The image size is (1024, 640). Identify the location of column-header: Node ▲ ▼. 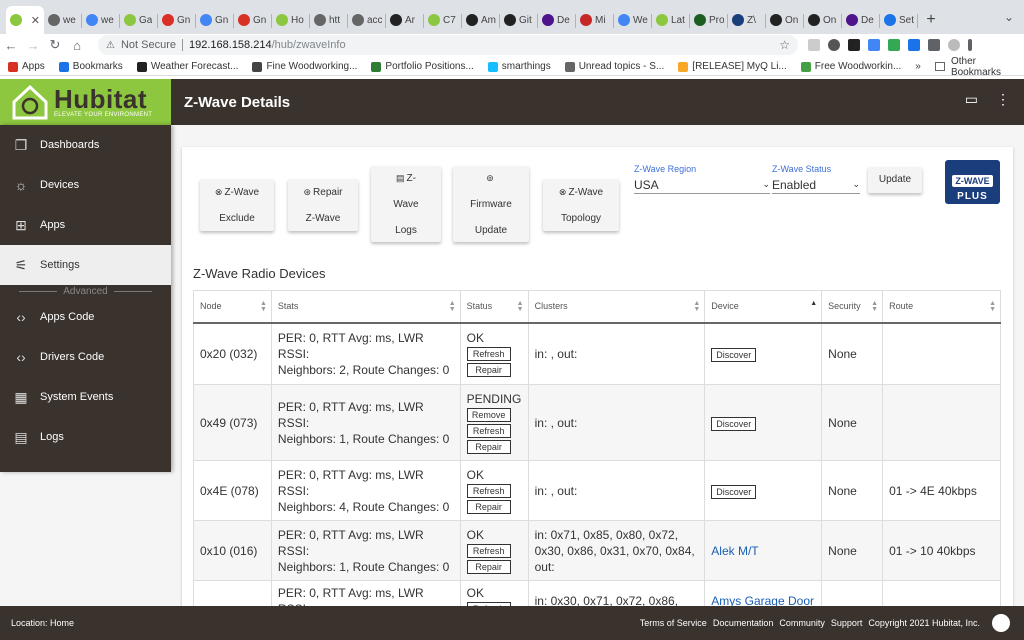
(232, 307).